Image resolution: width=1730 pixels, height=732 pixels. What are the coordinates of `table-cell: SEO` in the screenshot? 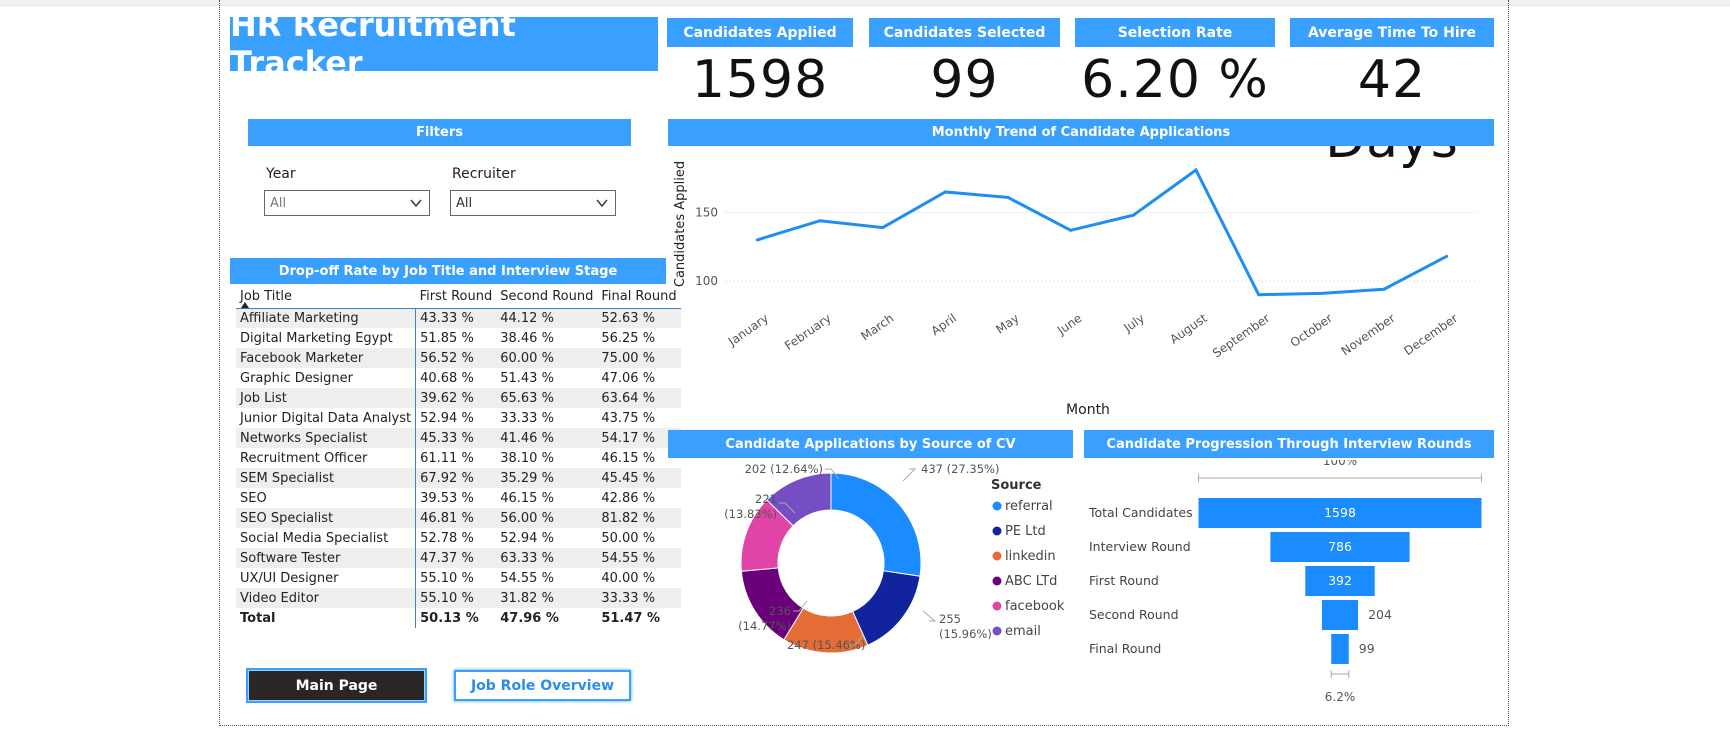 It's located at (326, 498).